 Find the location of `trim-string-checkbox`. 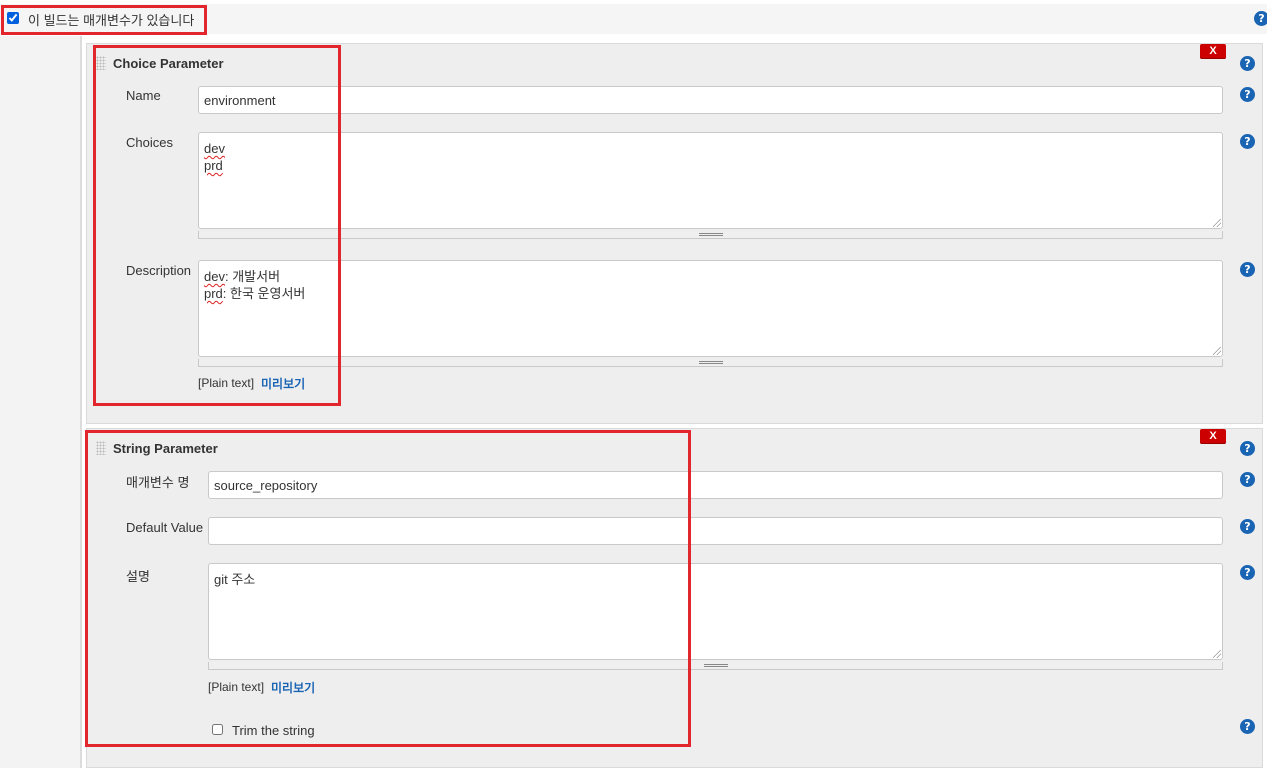

trim-string-checkbox is located at coordinates (217, 729).